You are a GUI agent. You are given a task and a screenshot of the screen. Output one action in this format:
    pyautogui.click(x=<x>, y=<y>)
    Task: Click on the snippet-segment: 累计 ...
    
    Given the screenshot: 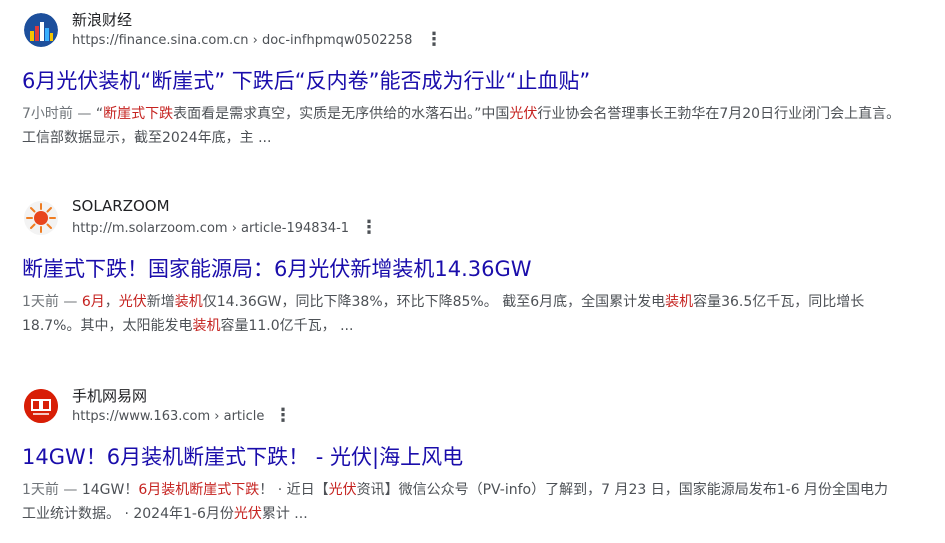 What is the action you would take?
    pyautogui.click(x=284, y=514)
    